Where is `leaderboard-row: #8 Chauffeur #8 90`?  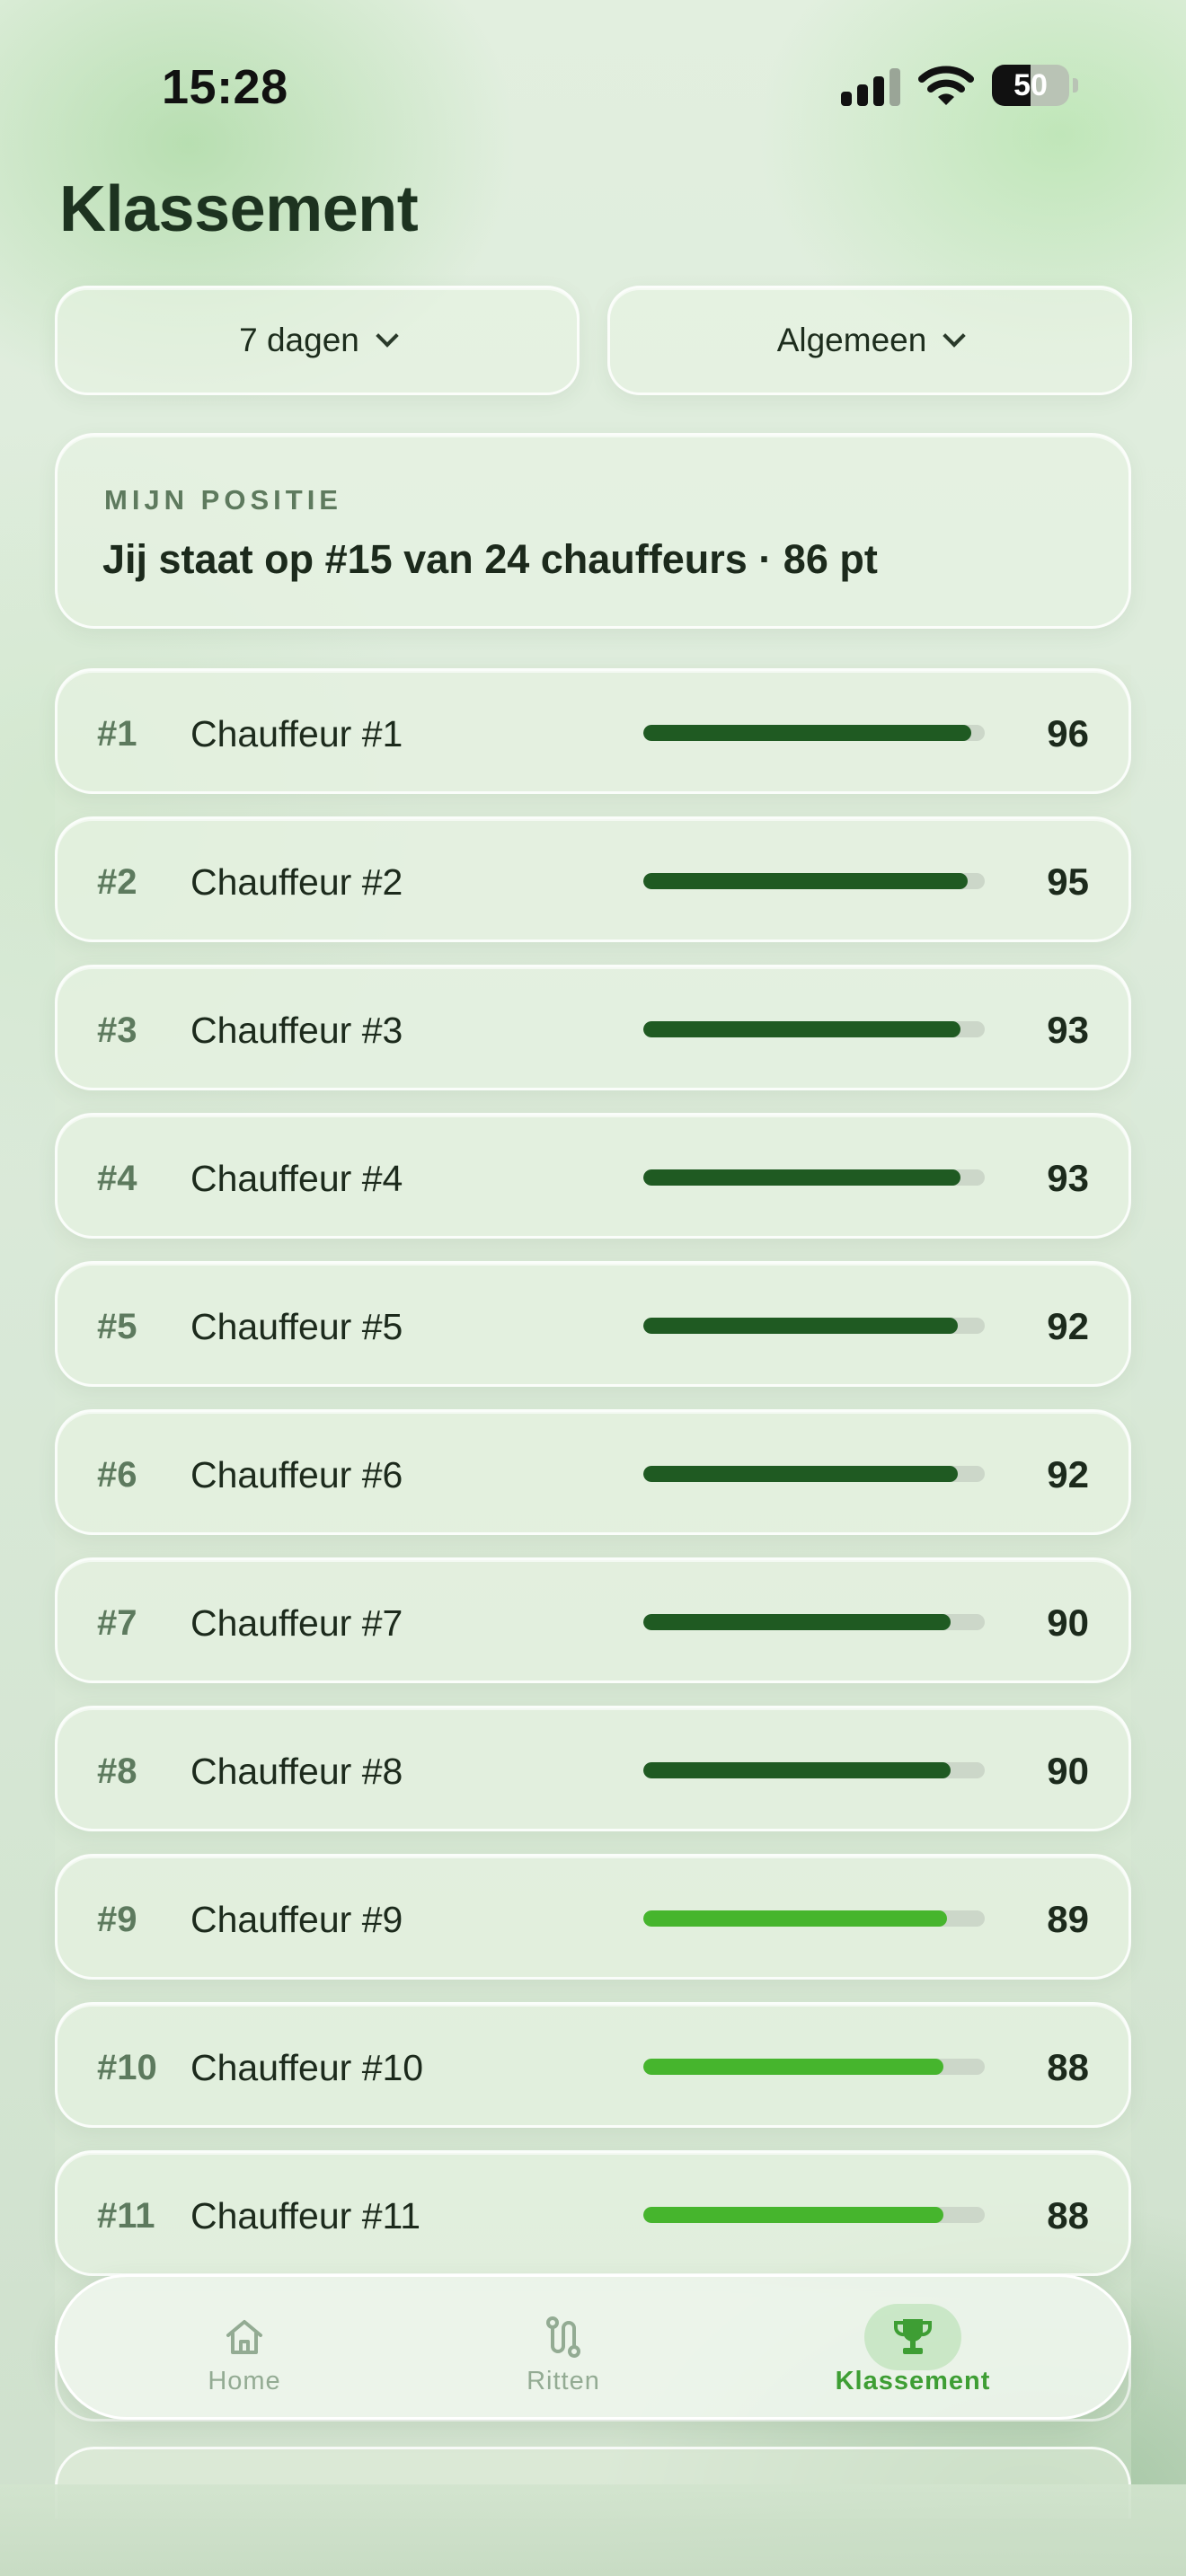
leaderboard-row: #8 Chauffeur #8 90 is located at coordinates (593, 1768).